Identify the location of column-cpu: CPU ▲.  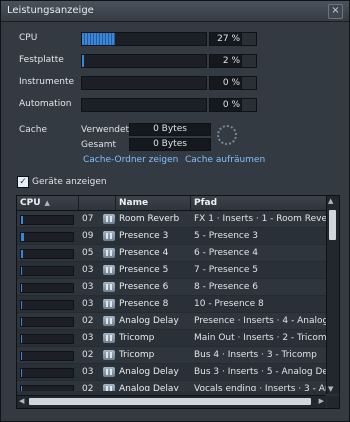
(48, 203).